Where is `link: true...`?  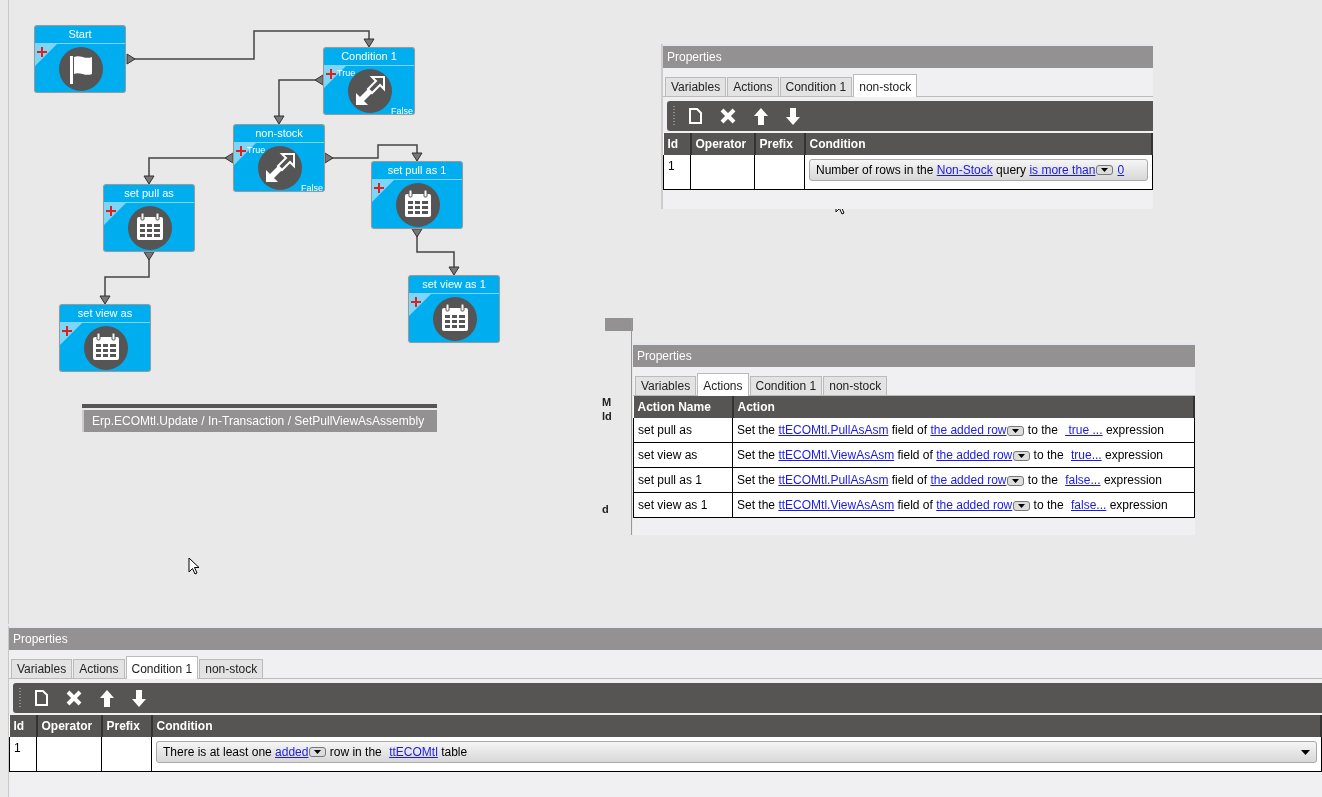 link: true... is located at coordinates (1086, 455).